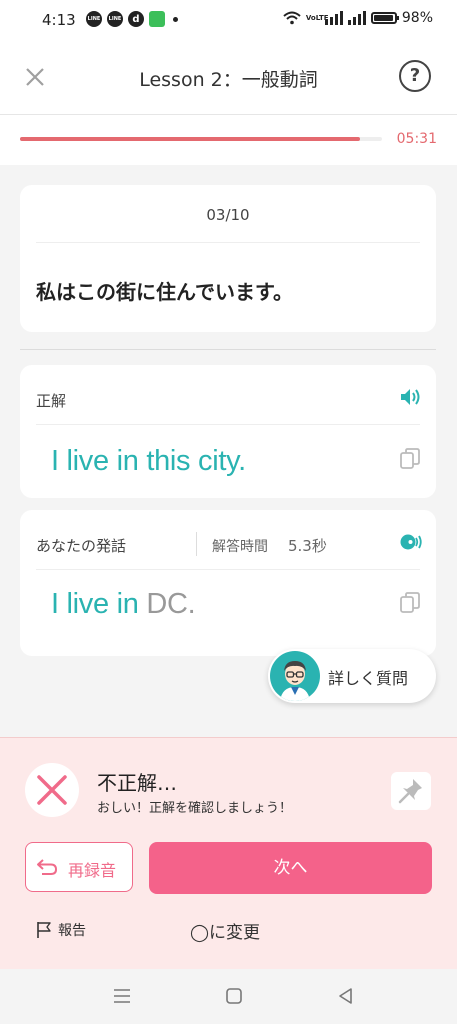 The width and height of the screenshot is (457, 1024). I want to click on rerecord-button: 再録音, so click(79, 867).